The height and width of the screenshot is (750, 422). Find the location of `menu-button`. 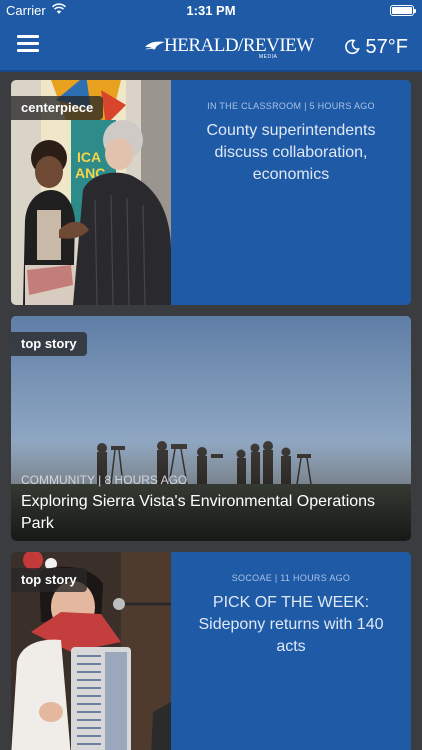

menu-button is located at coordinates (28, 44).